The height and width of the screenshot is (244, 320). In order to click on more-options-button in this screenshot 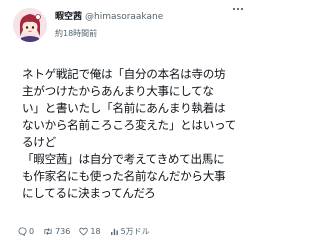, I will do `click(238, 9)`.